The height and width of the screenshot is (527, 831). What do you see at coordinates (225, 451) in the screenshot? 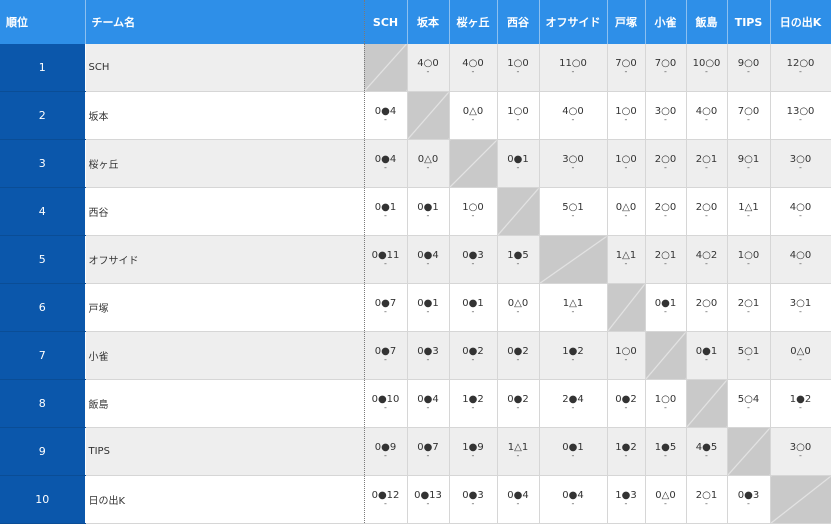
I see `team-name-cell: TIPS` at bounding box center [225, 451].